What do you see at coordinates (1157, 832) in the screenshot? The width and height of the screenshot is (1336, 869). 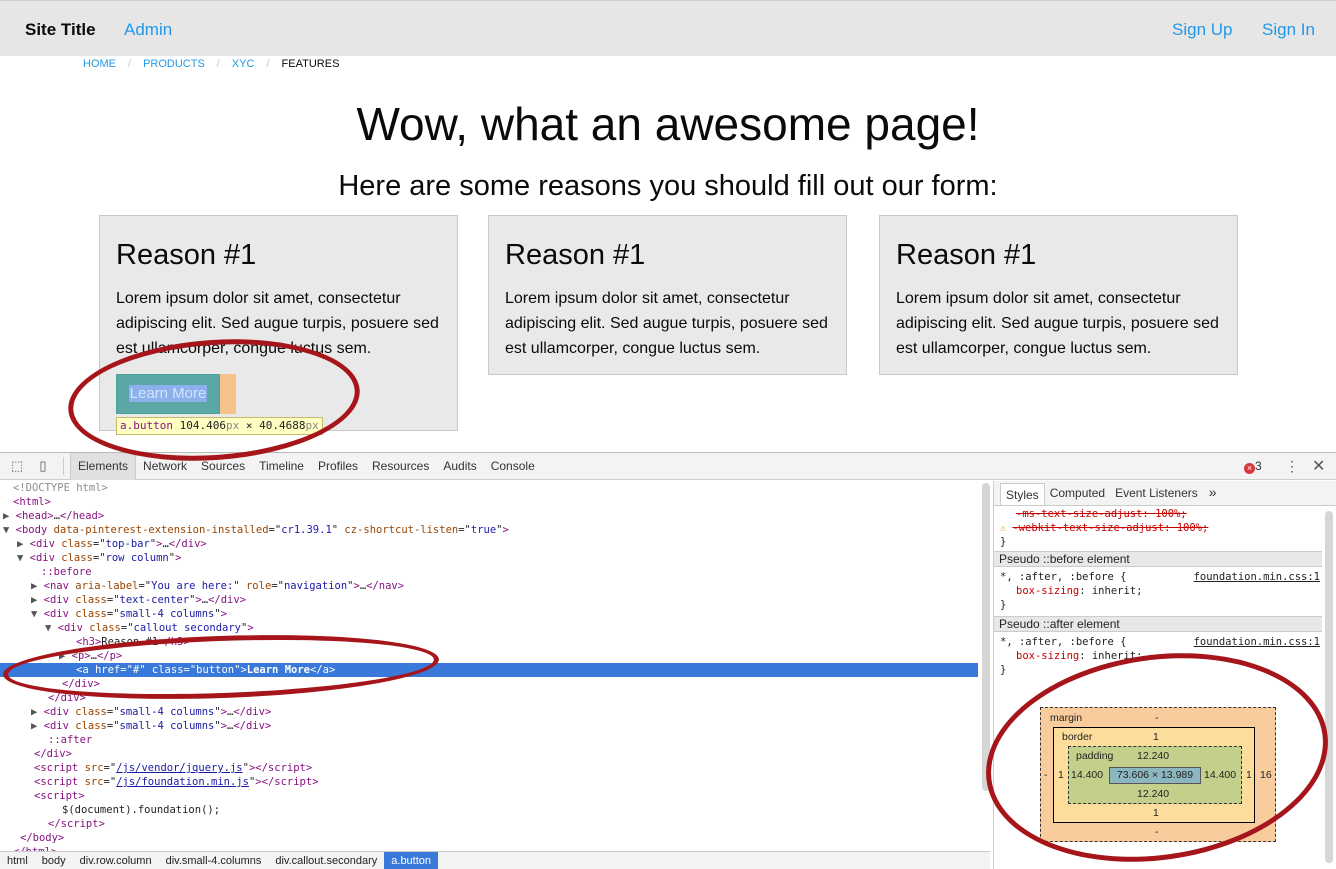 I see `margin-bottom-value: -` at bounding box center [1157, 832].